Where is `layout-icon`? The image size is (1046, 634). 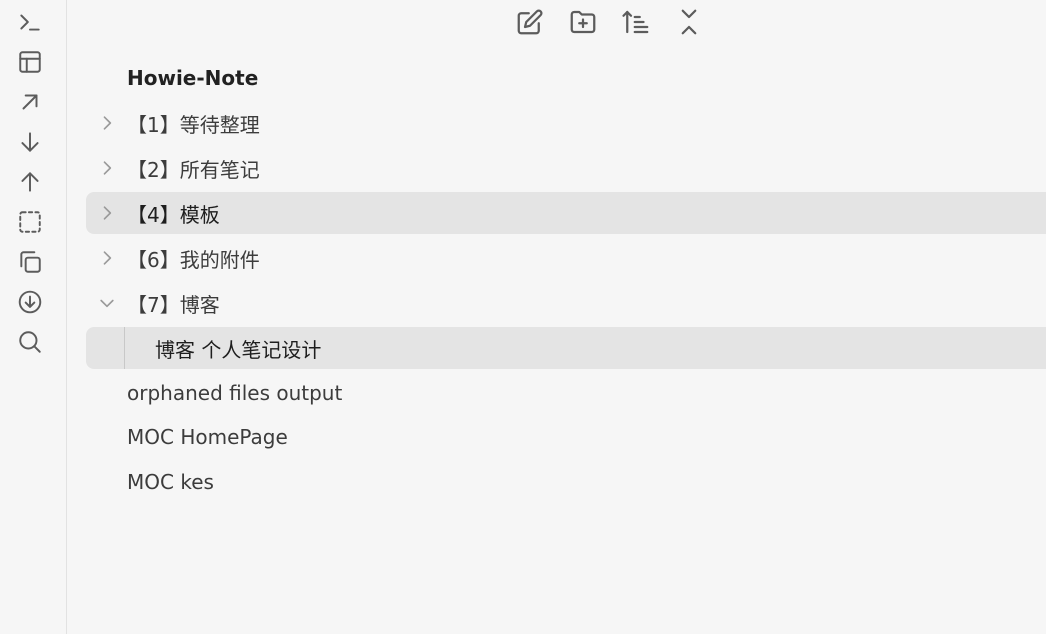
layout-icon is located at coordinates (30, 62).